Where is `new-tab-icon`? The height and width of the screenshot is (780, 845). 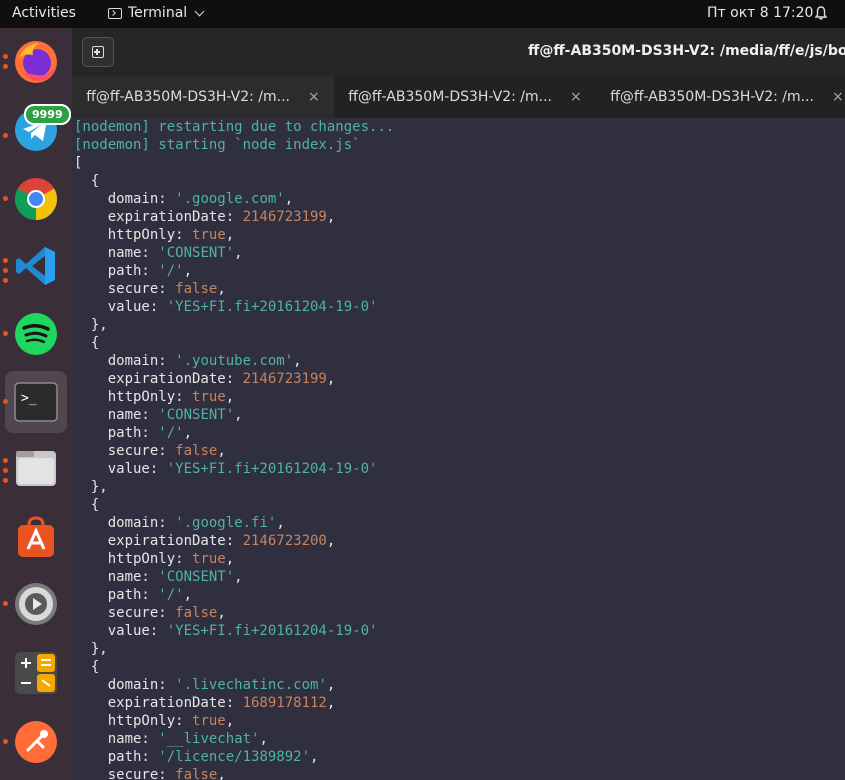 new-tab-icon is located at coordinates (98, 52).